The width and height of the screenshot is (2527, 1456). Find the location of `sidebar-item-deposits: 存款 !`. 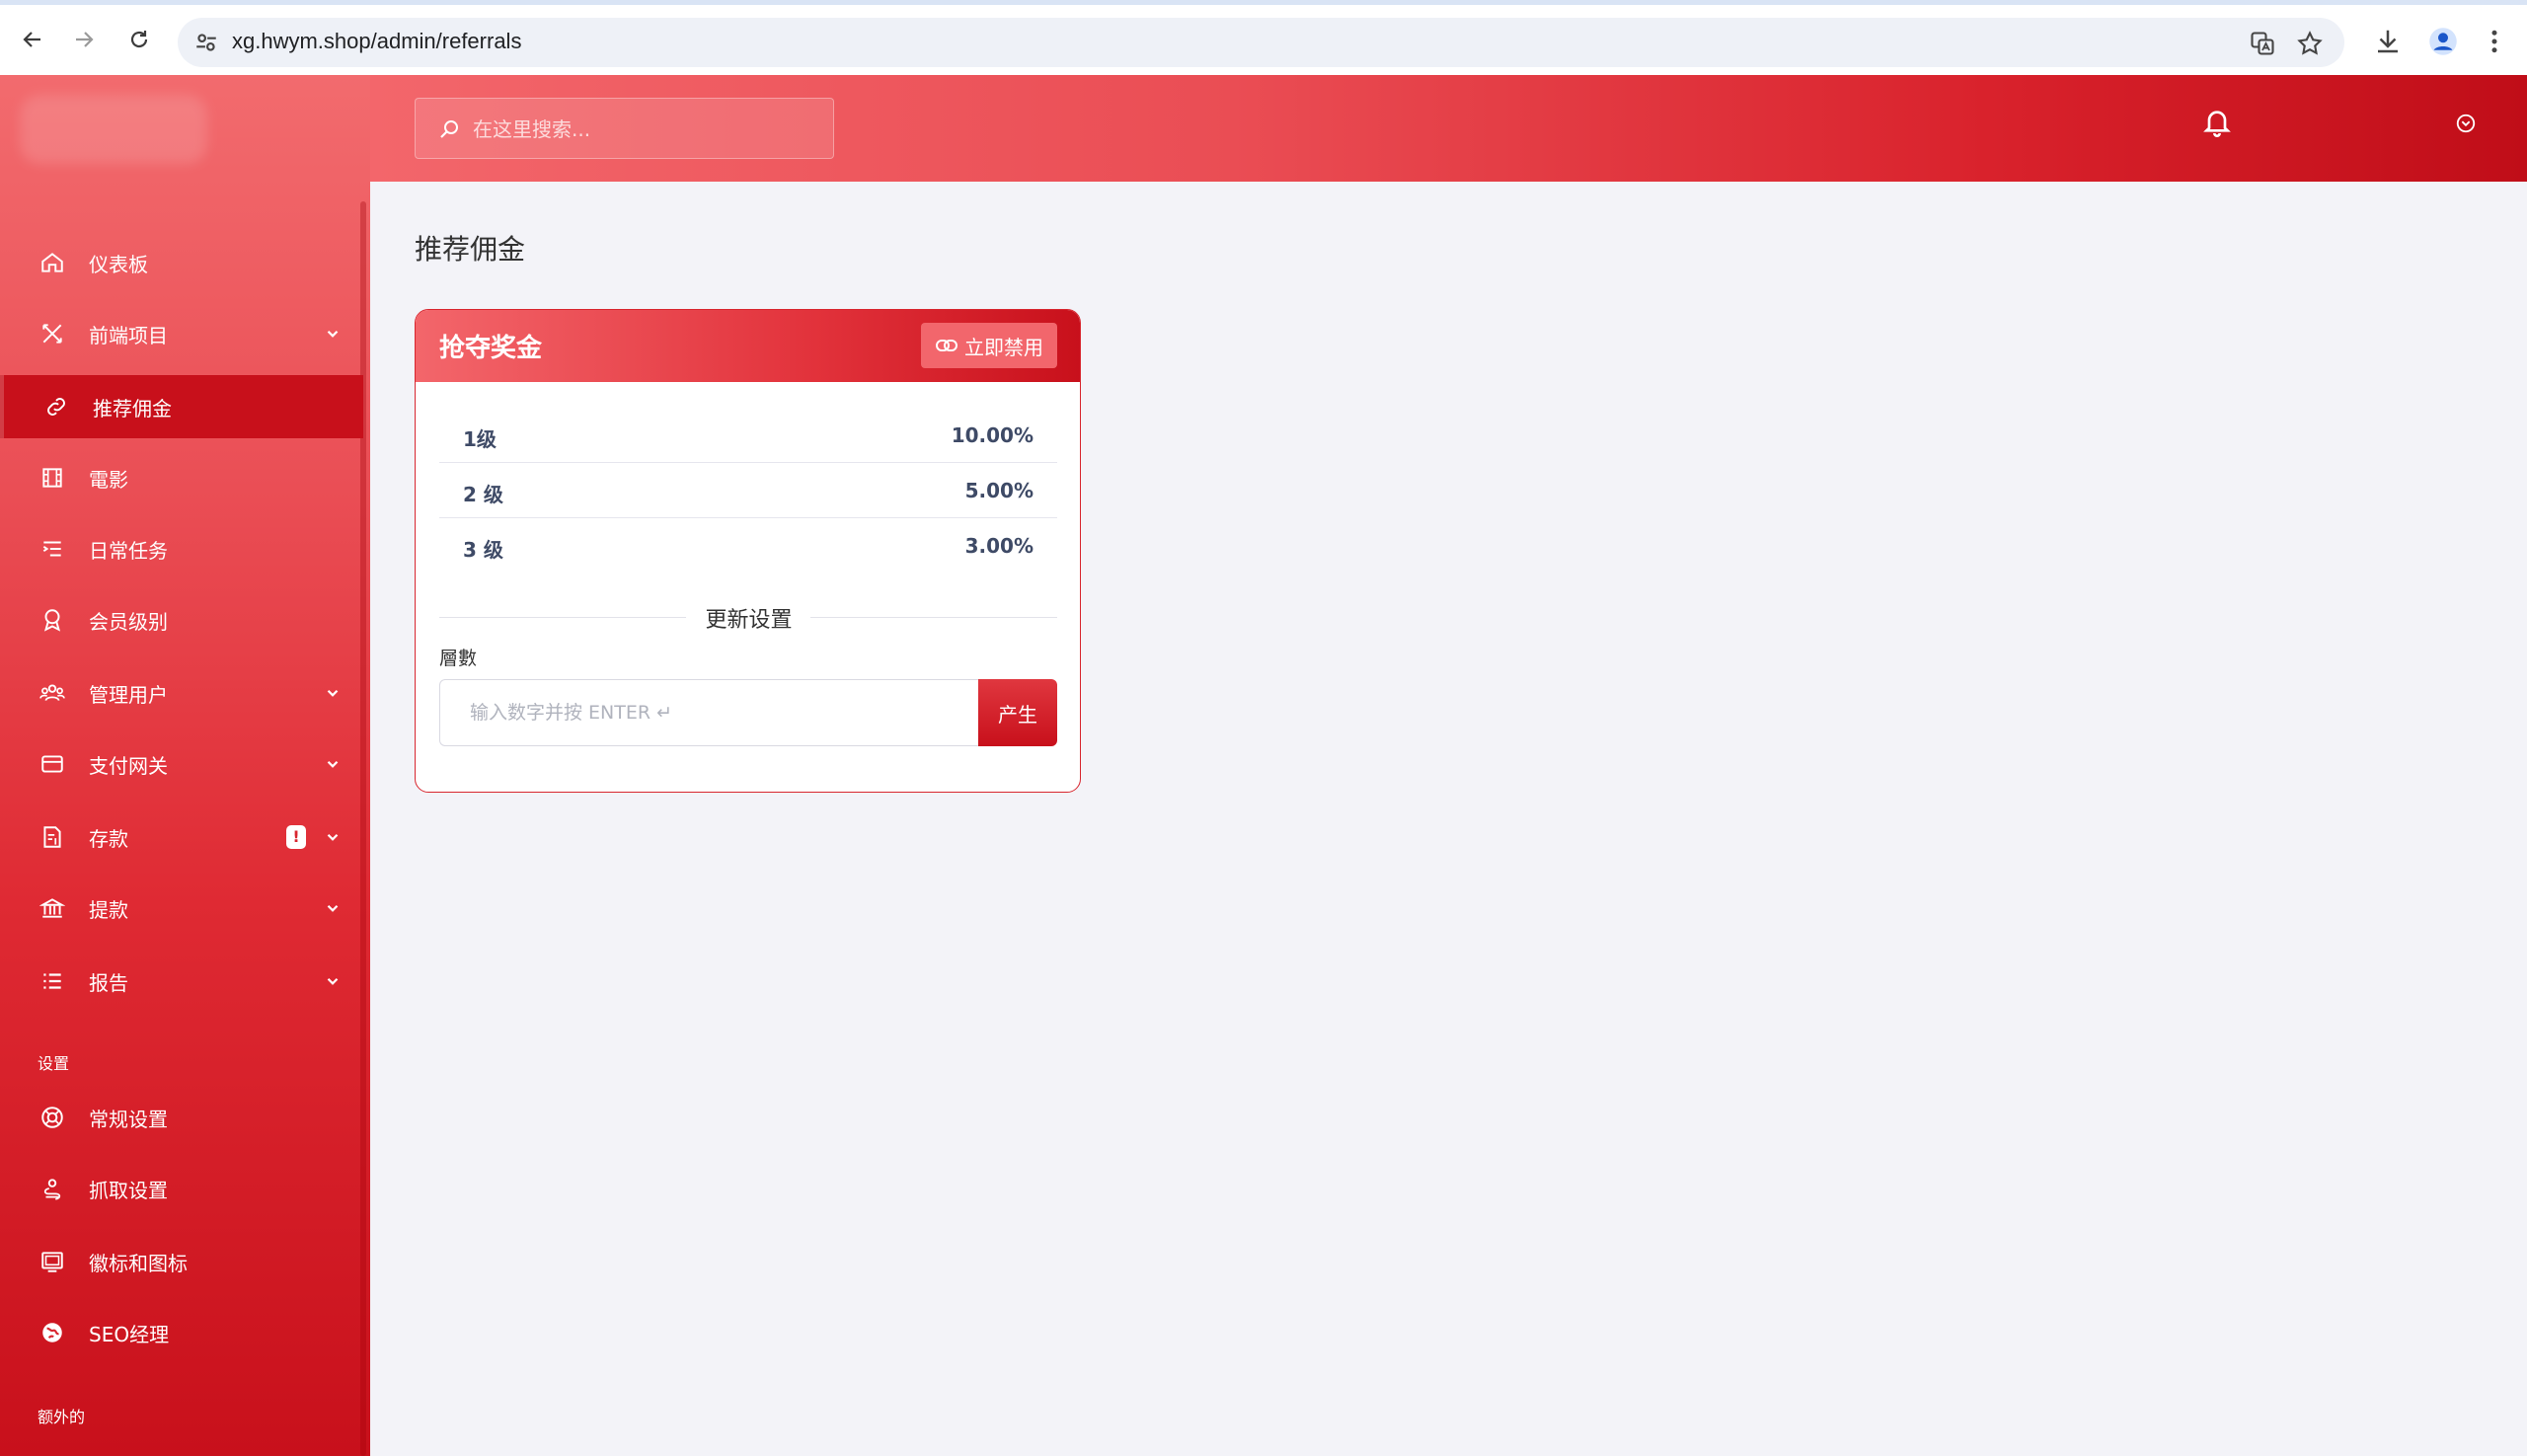

sidebar-item-deposits: 存款 ! is located at coordinates (181, 837).